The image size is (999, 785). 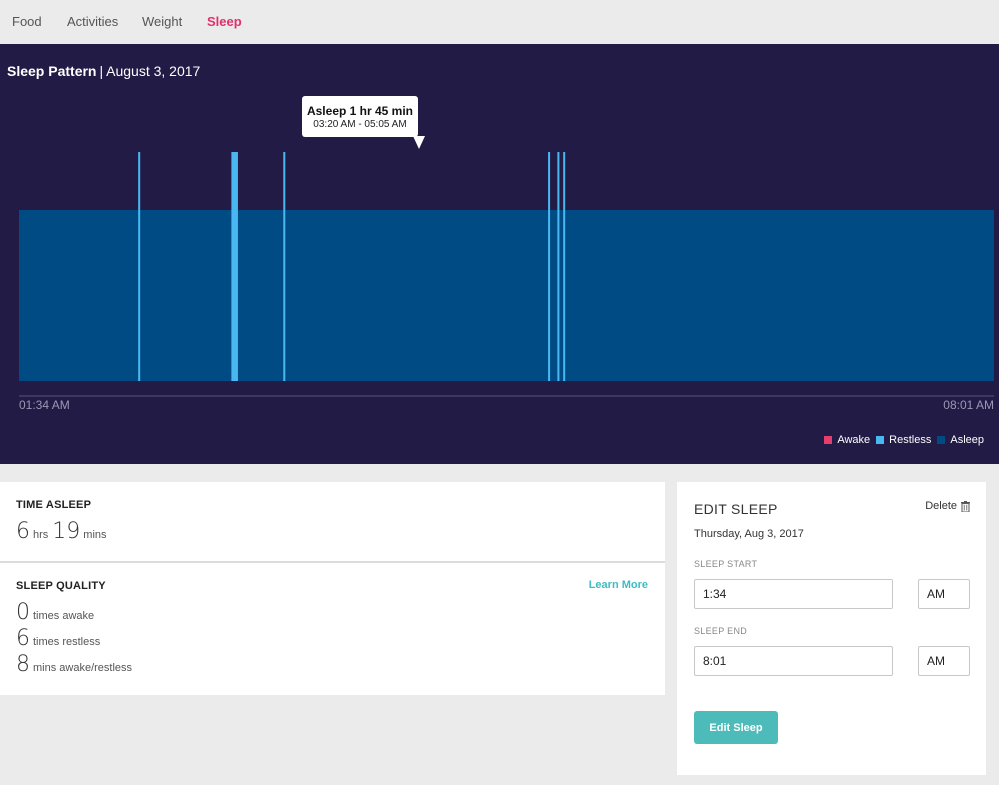 I want to click on top-nav: Food Activities Weight Sleep, so click(x=499, y=22).